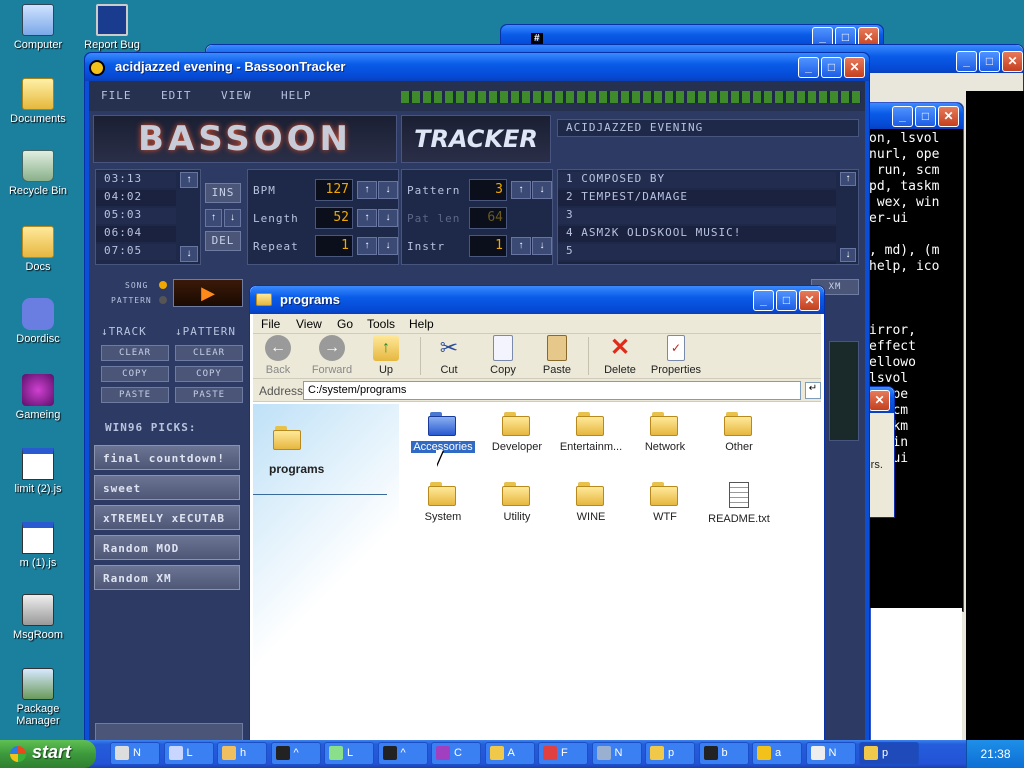 Image resolution: width=1024 pixels, height=768 pixels. Describe the element at coordinates (136, 252) in the screenshot. I see `position-list-item: 07:05` at that location.